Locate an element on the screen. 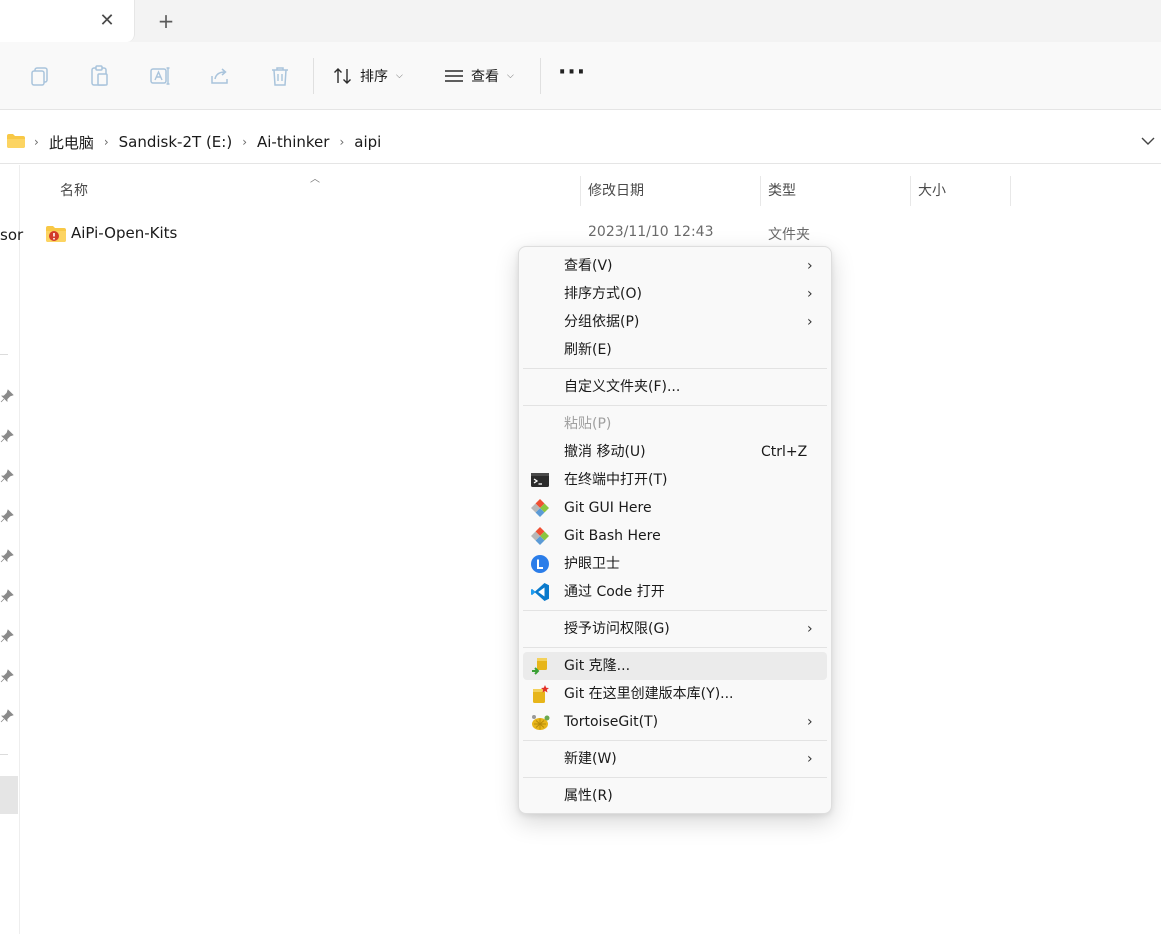  menu-item-group-by: 分组依据(P) › is located at coordinates (675, 322).